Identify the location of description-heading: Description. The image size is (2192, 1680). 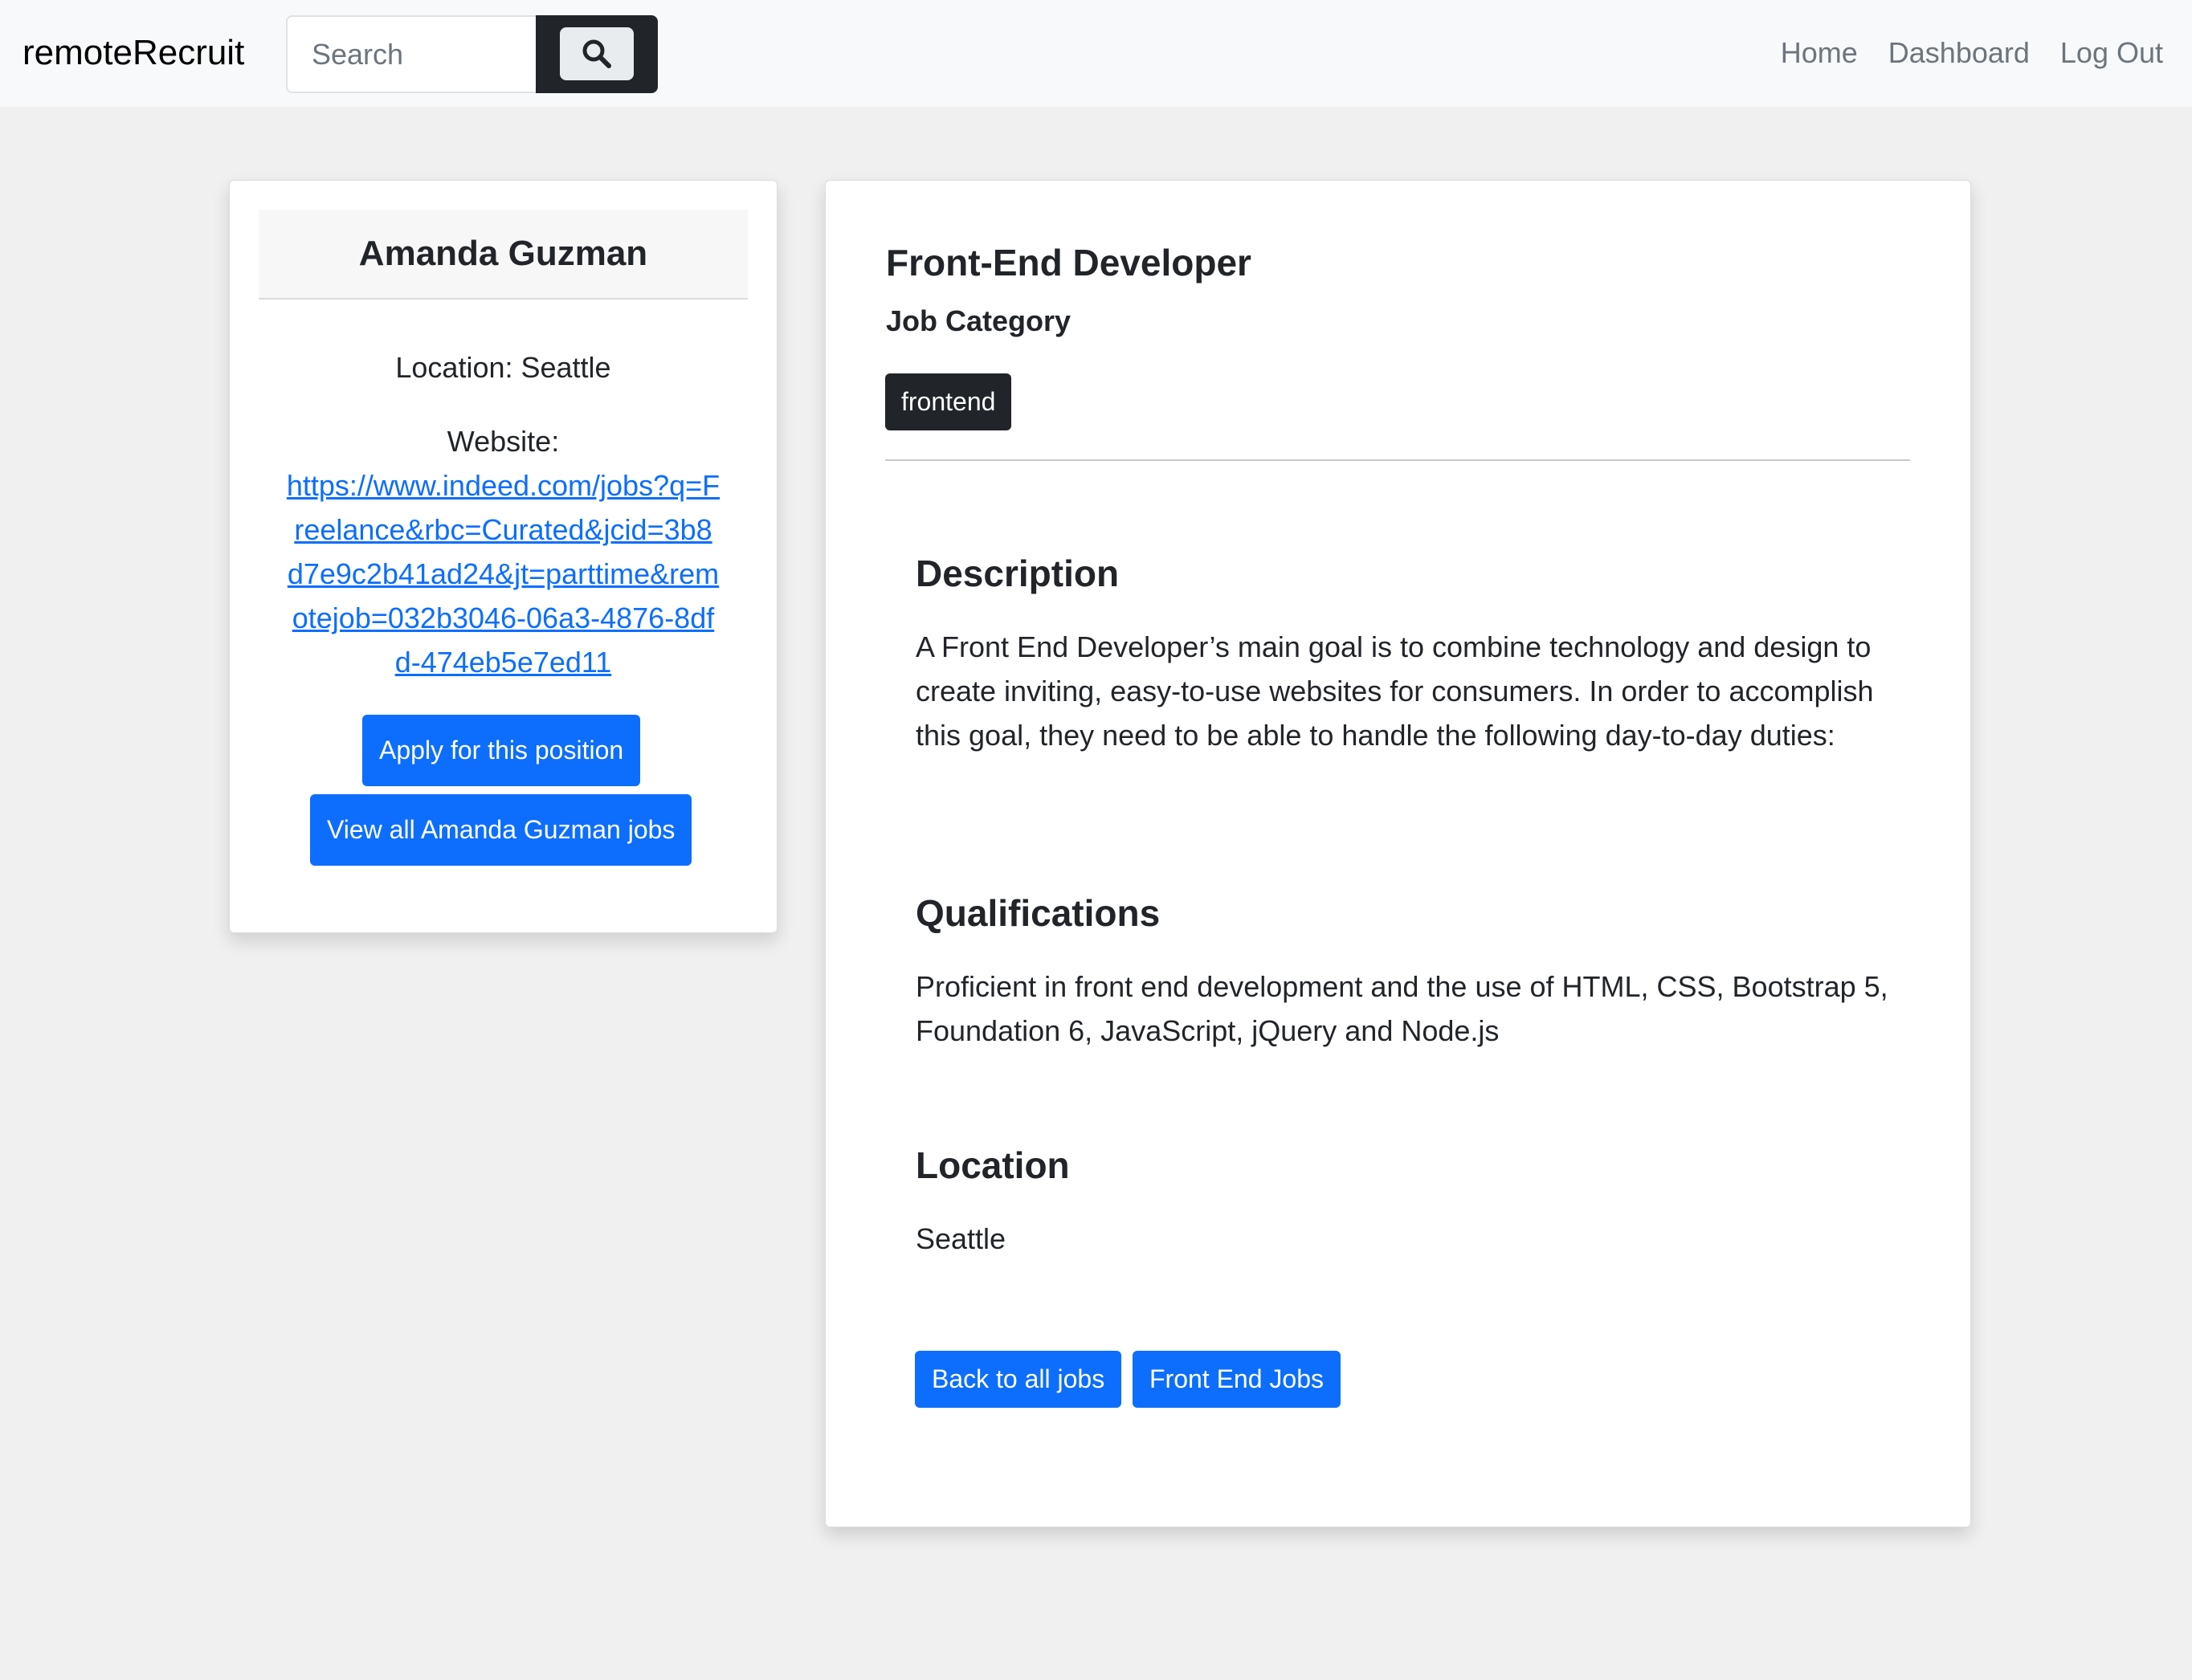
(1018, 573).